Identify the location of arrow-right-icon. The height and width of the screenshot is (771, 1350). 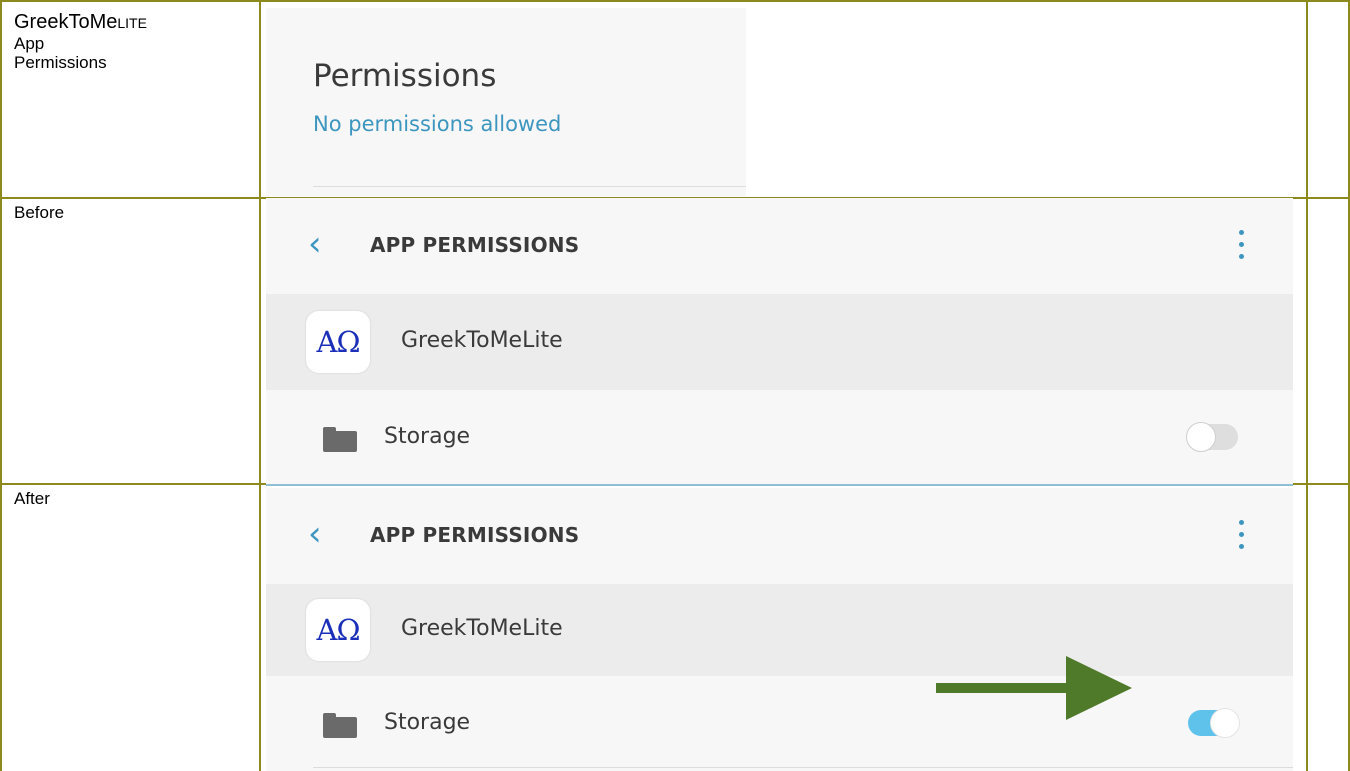
(1034, 688).